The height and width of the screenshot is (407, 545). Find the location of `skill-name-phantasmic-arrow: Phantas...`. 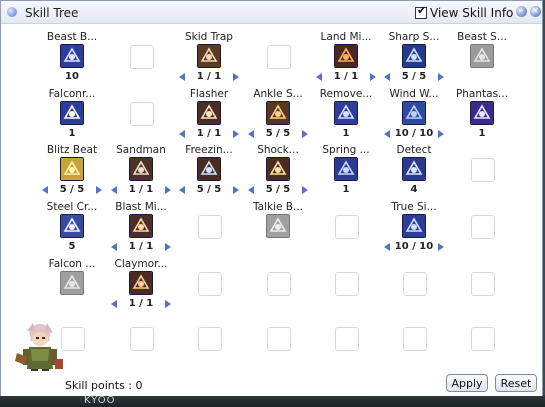

skill-name-phantasmic-arrow: Phantas... is located at coordinates (482, 94).